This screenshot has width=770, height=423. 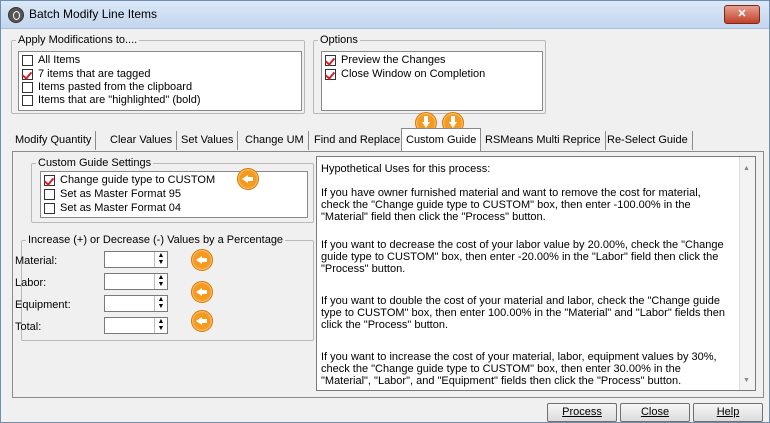 What do you see at coordinates (441, 140) in the screenshot?
I see `tab-custom-guide: Custom Guide` at bounding box center [441, 140].